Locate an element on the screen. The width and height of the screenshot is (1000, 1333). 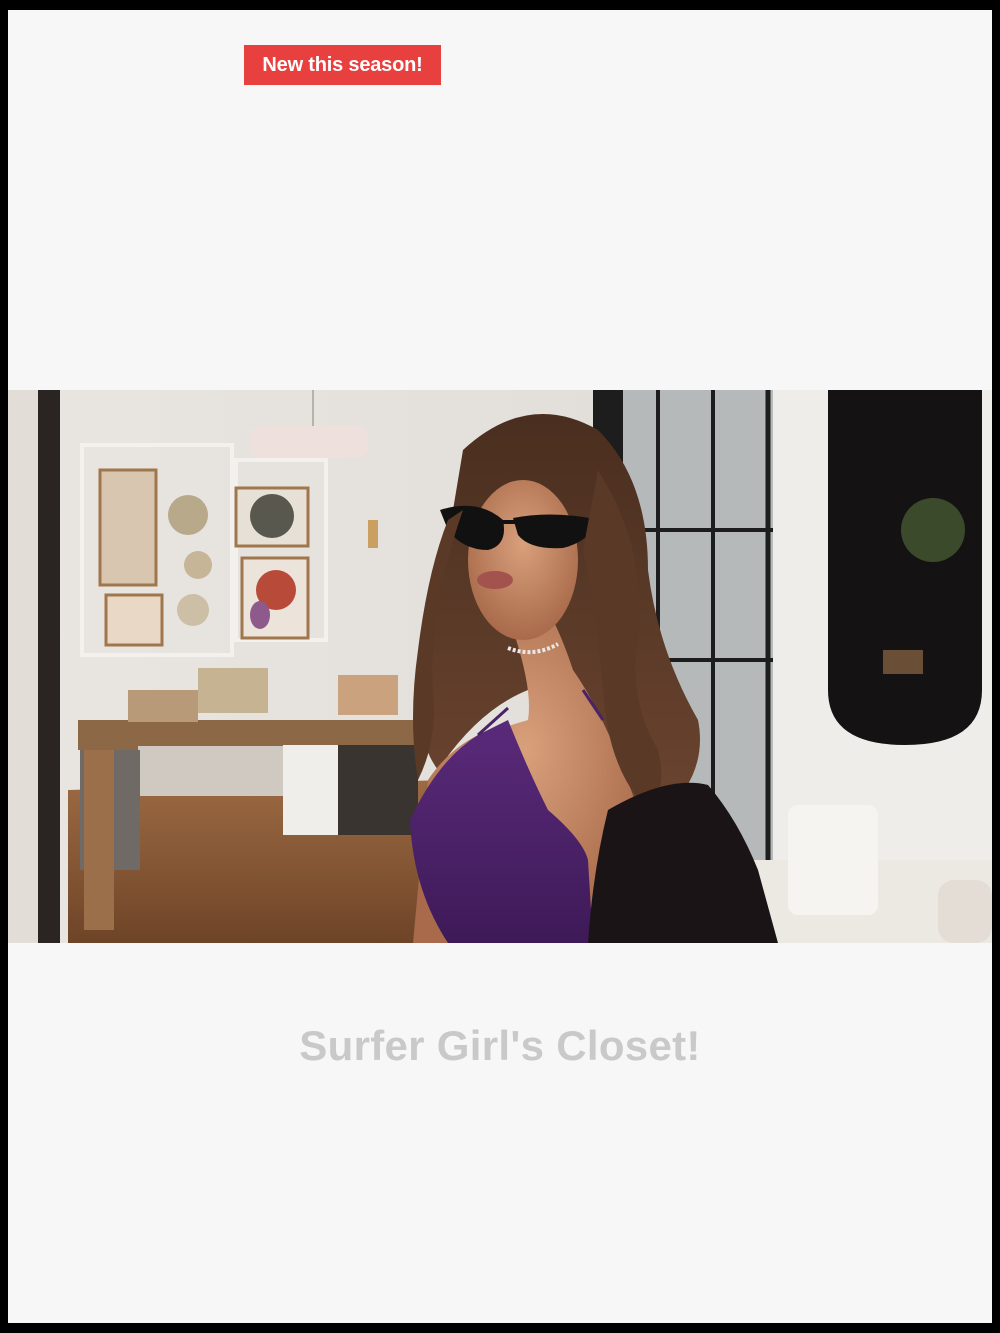
new-season-badge: New this season! is located at coordinates (342, 65).